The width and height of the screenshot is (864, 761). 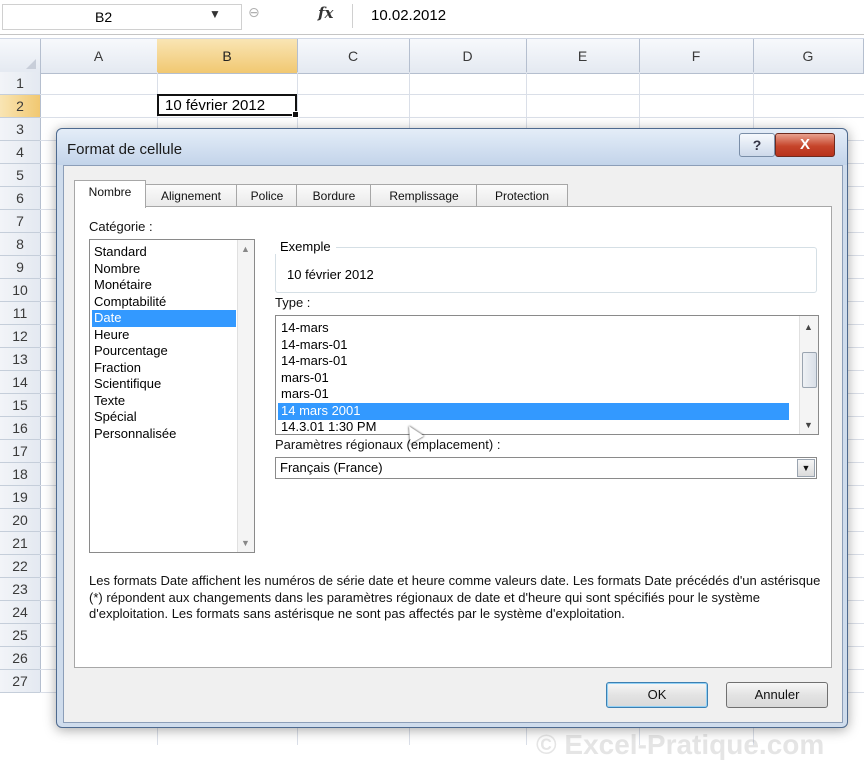 What do you see at coordinates (757, 145) in the screenshot?
I see `help-button: ?` at bounding box center [757, 145].